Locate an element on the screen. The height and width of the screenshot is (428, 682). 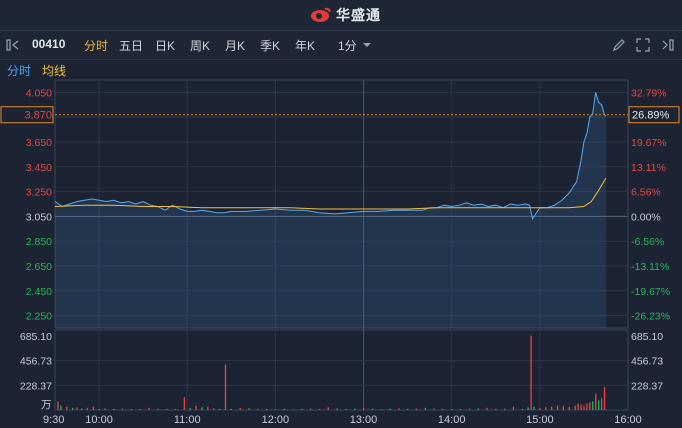
time-tick-label: 9:30 is located at coordinates (53, 420).